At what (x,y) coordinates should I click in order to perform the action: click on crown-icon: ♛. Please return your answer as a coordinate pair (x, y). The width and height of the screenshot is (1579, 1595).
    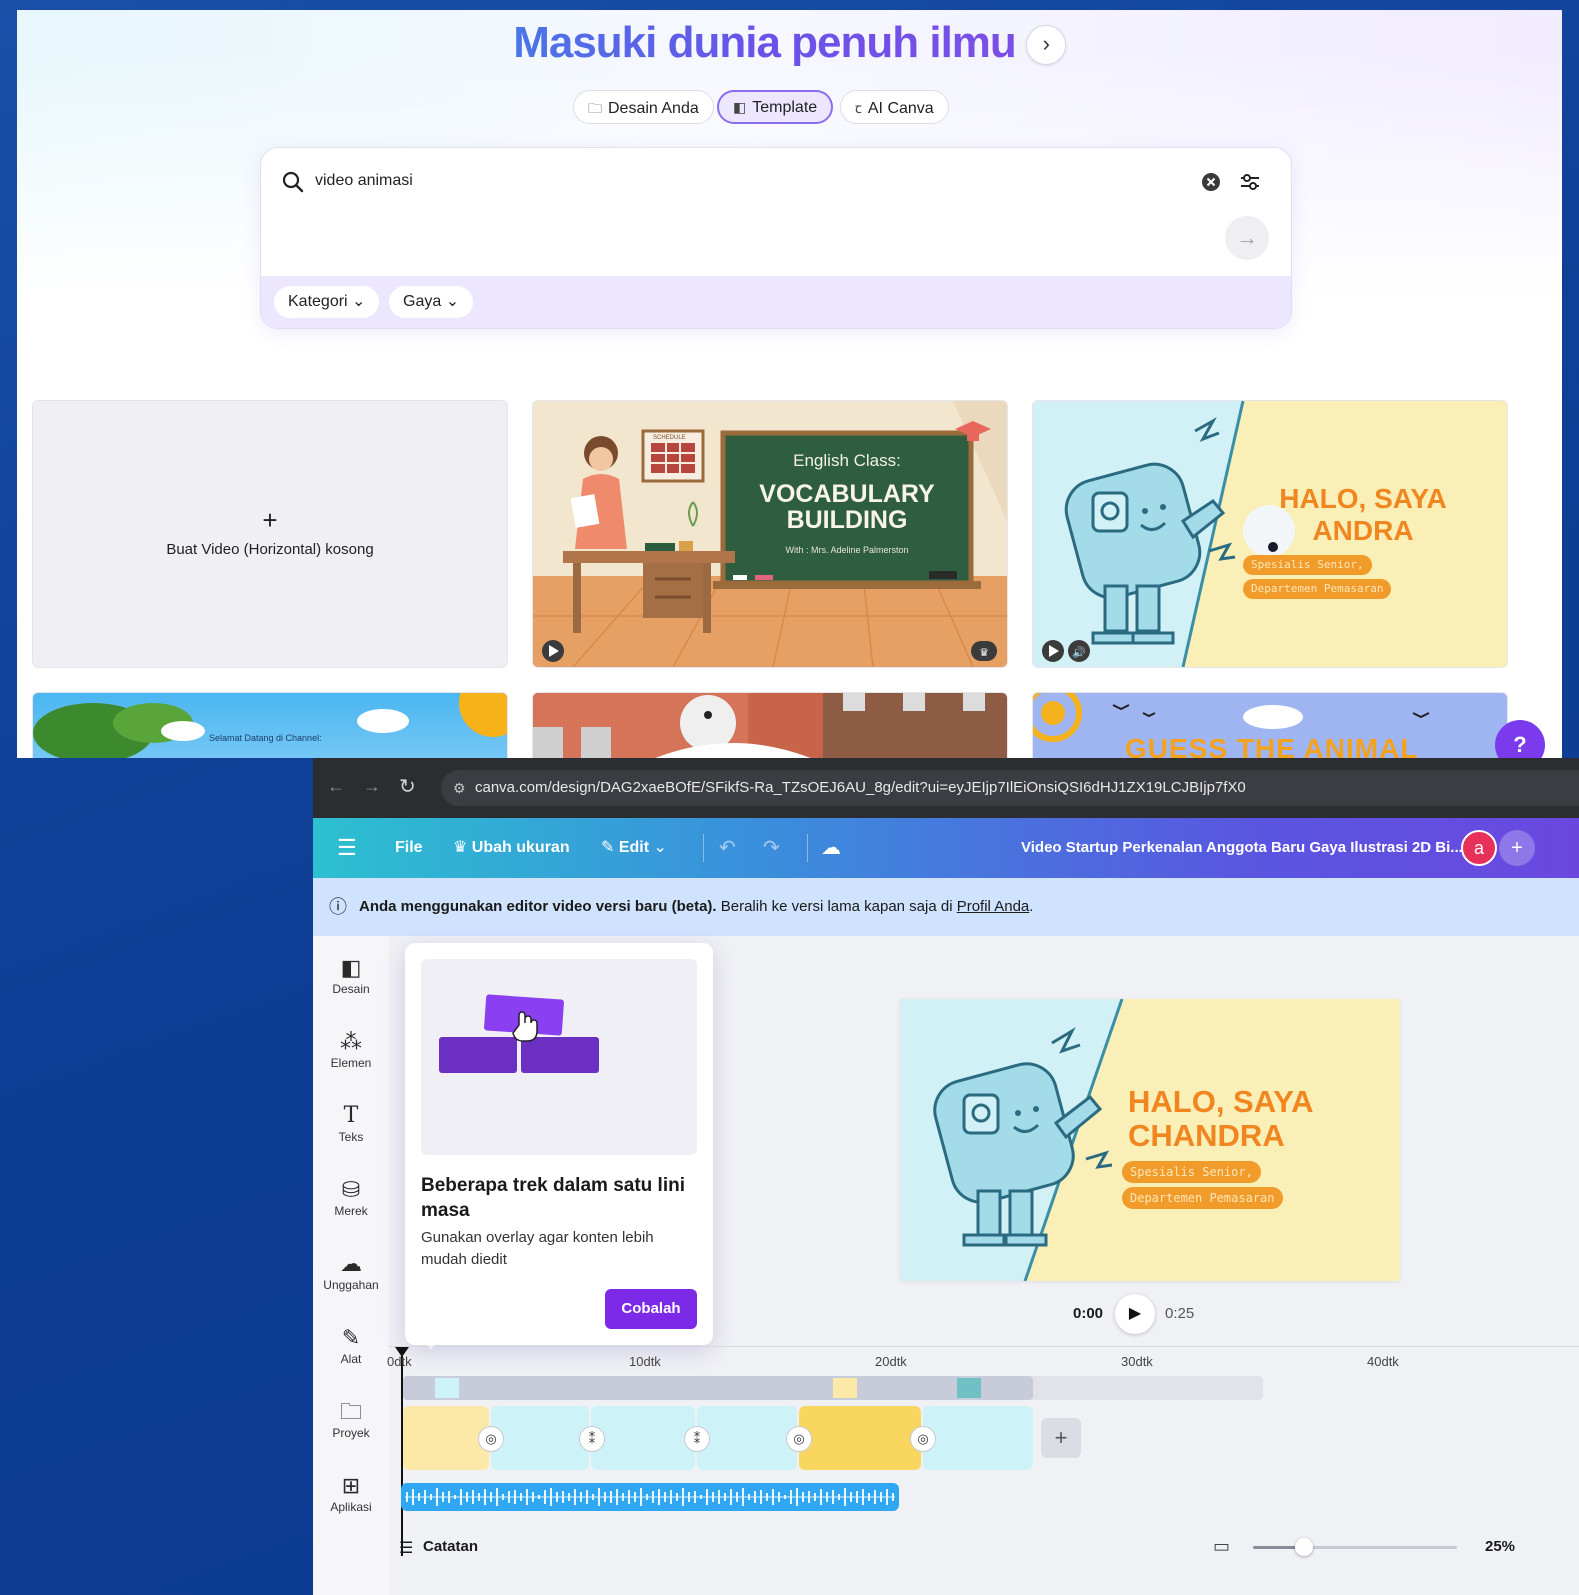
    Looking at the image, I should click on (462, 847).